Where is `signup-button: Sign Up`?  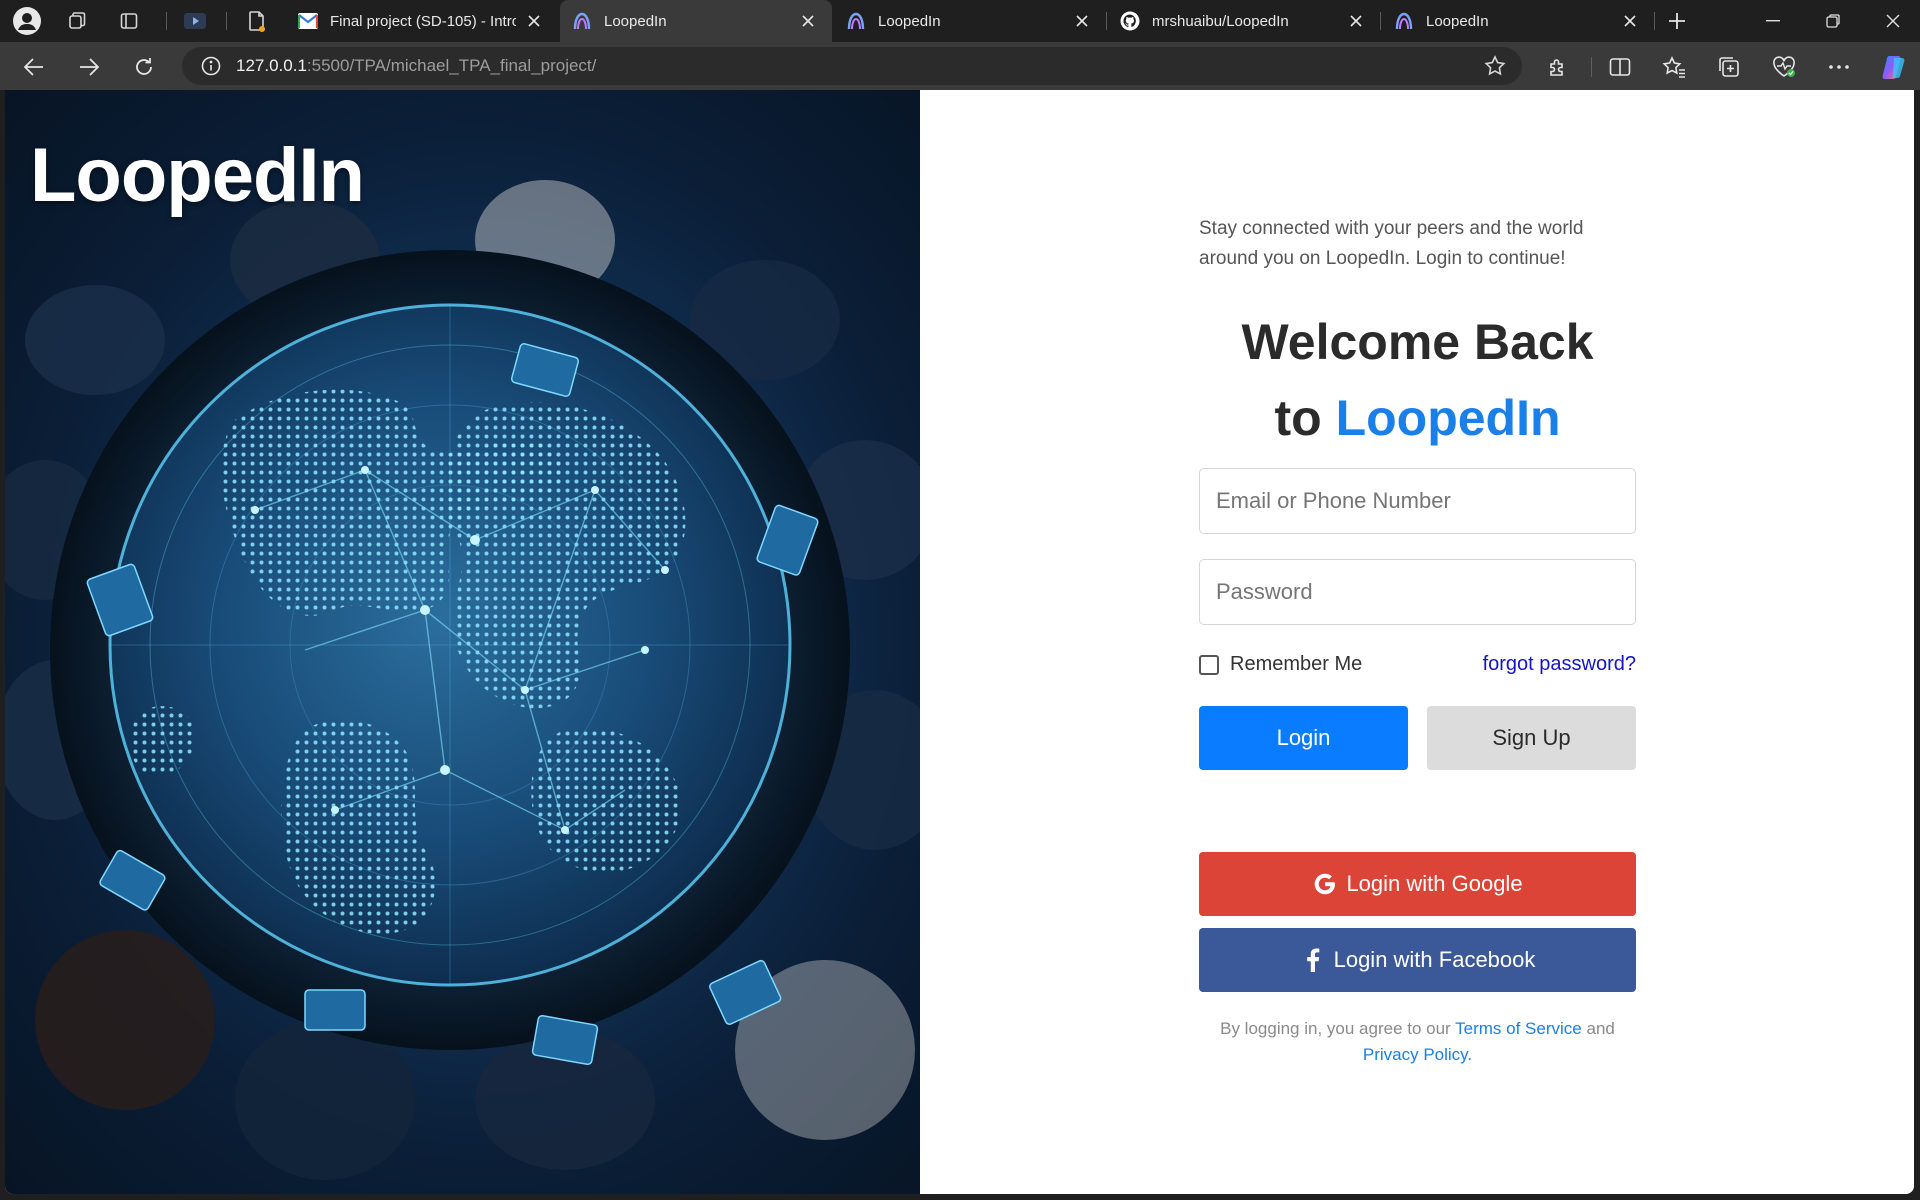
signup-button: Sign Up is located at coordinates (1531, 738).